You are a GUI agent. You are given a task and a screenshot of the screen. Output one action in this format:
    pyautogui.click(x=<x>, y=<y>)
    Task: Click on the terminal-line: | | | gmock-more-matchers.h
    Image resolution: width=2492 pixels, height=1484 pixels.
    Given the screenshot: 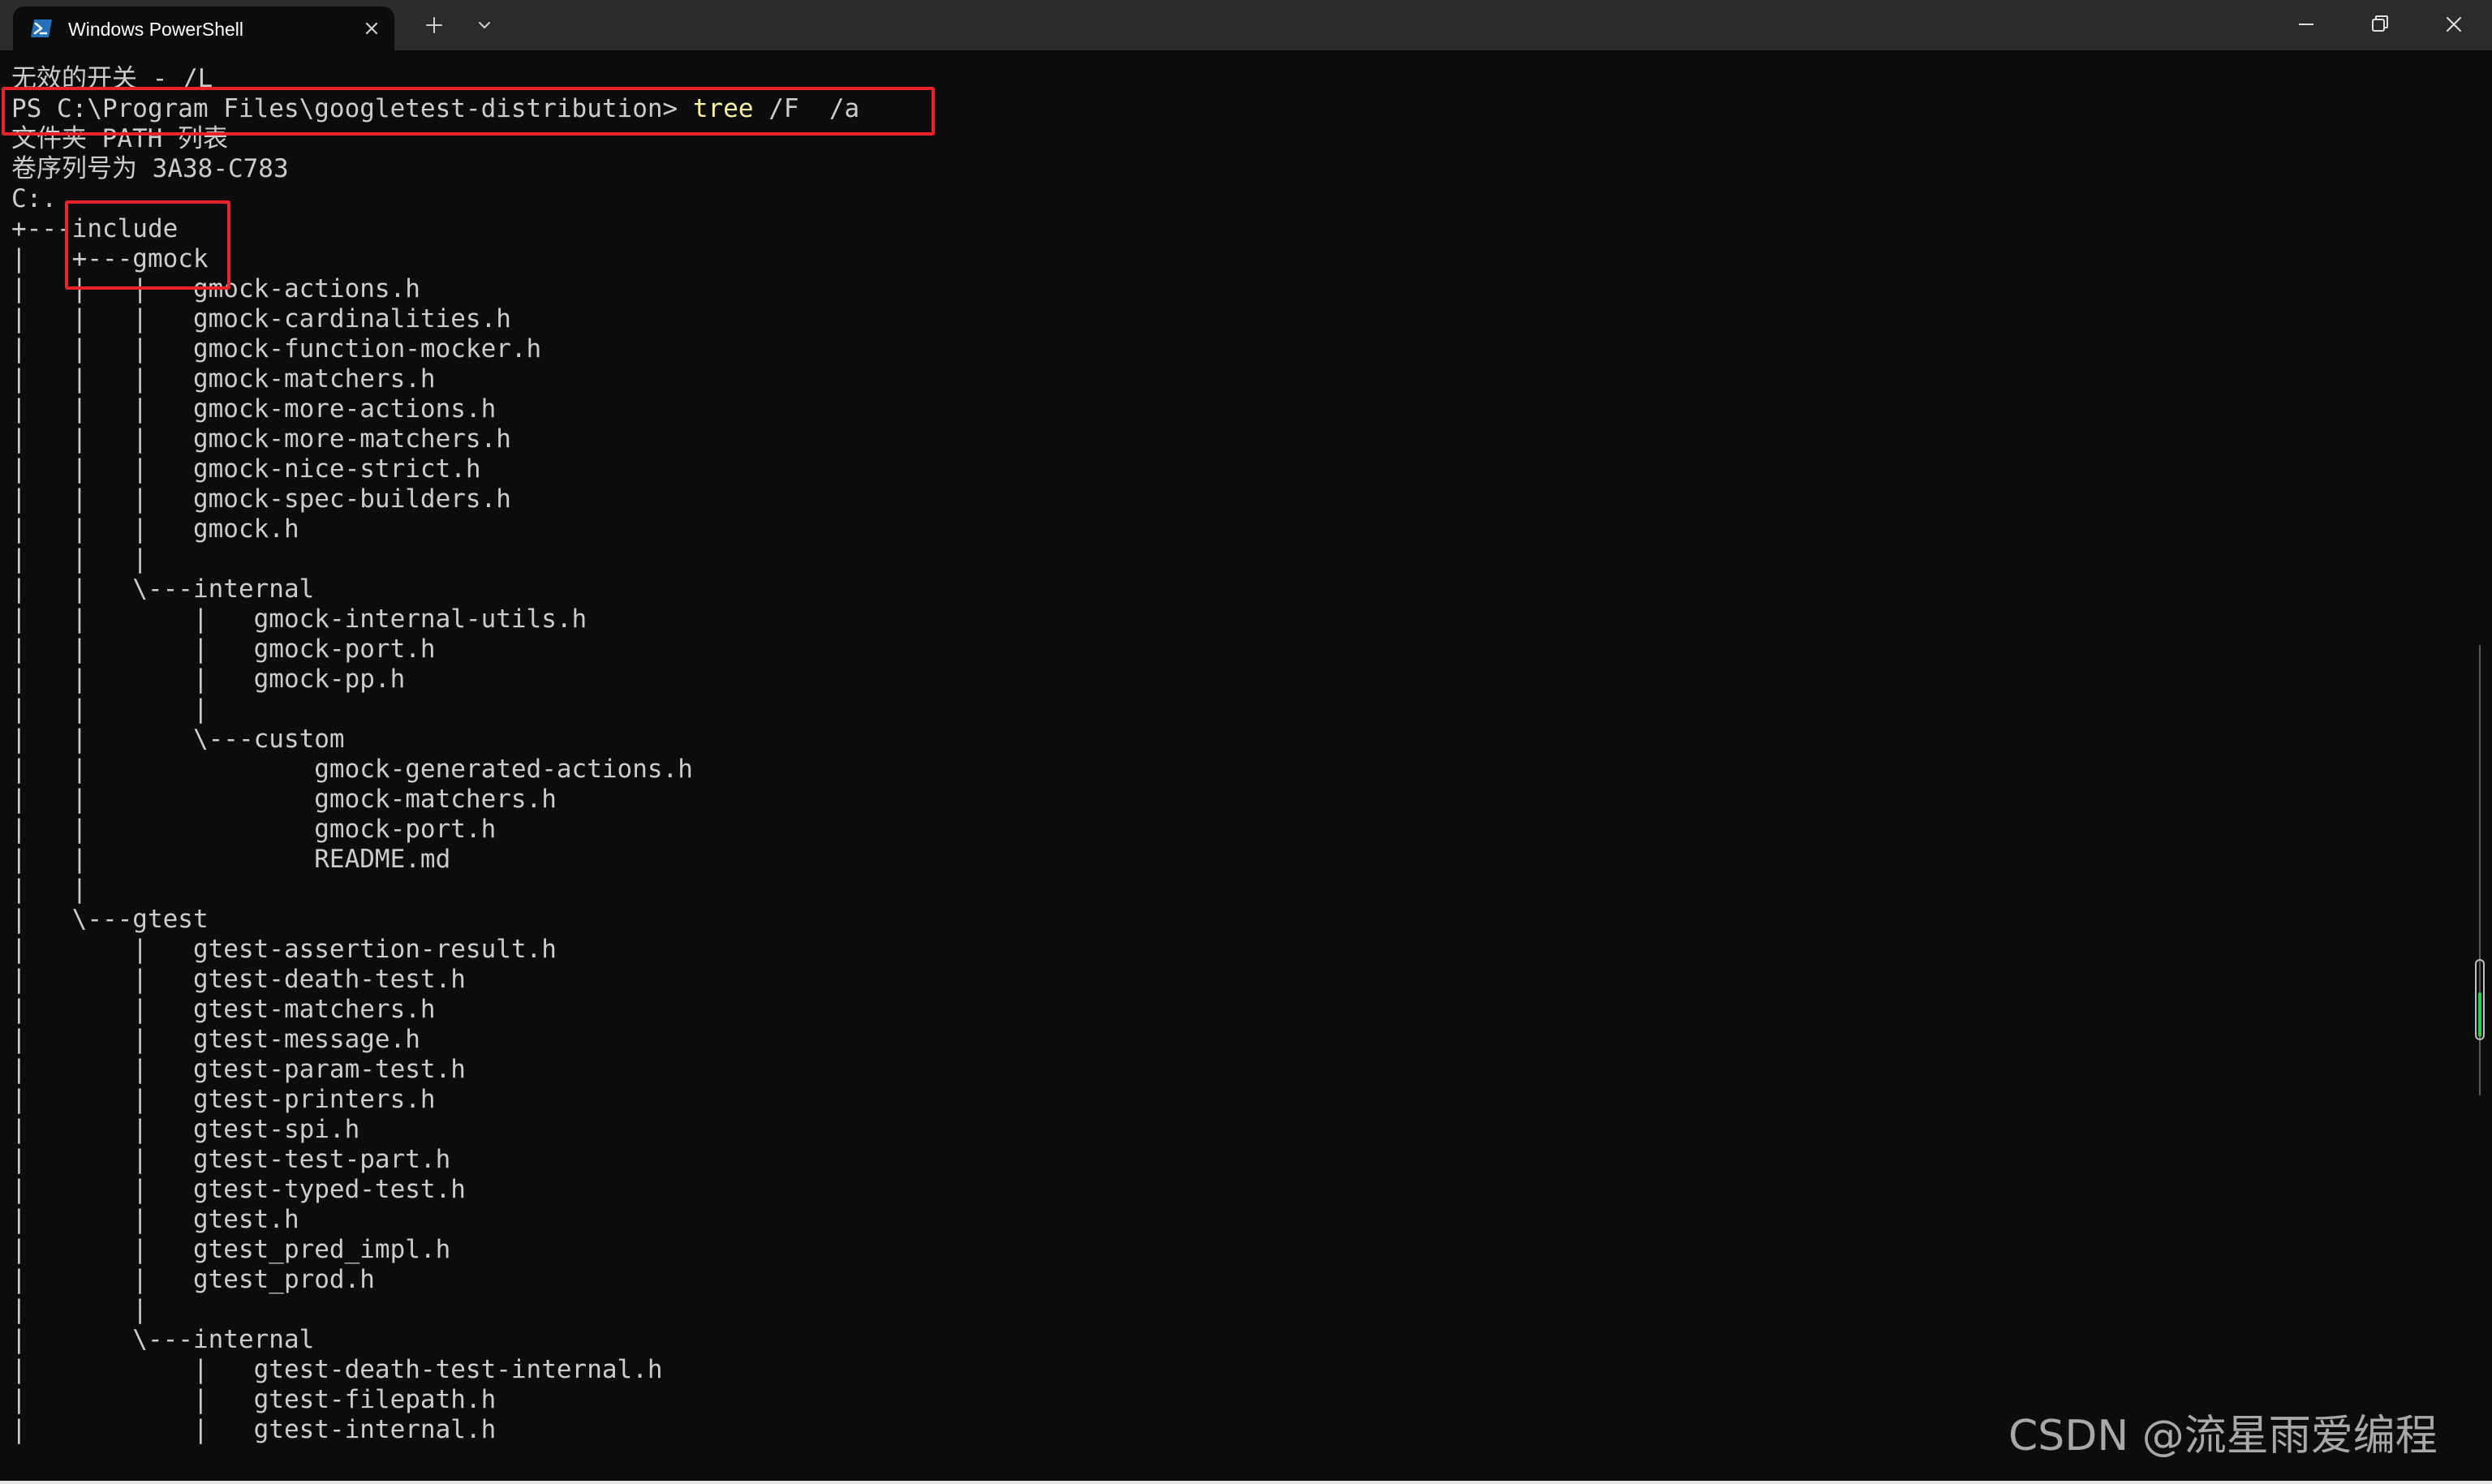 What is the action you would take?
    pyautogui.click(x=261, y=439)
    